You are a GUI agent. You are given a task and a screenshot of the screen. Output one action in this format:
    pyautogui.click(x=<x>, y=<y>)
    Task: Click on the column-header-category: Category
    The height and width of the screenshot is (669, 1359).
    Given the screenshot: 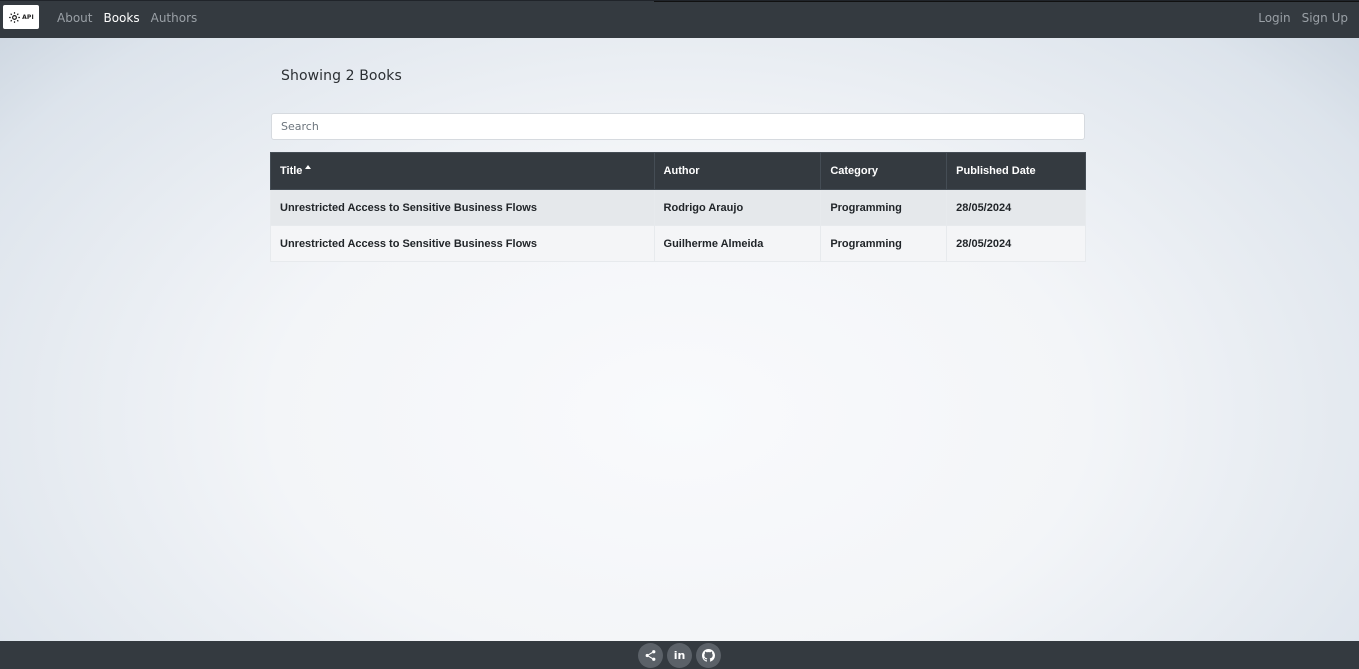 What is the action you would take?
    pyautogui.click(x=884, y=171)
    